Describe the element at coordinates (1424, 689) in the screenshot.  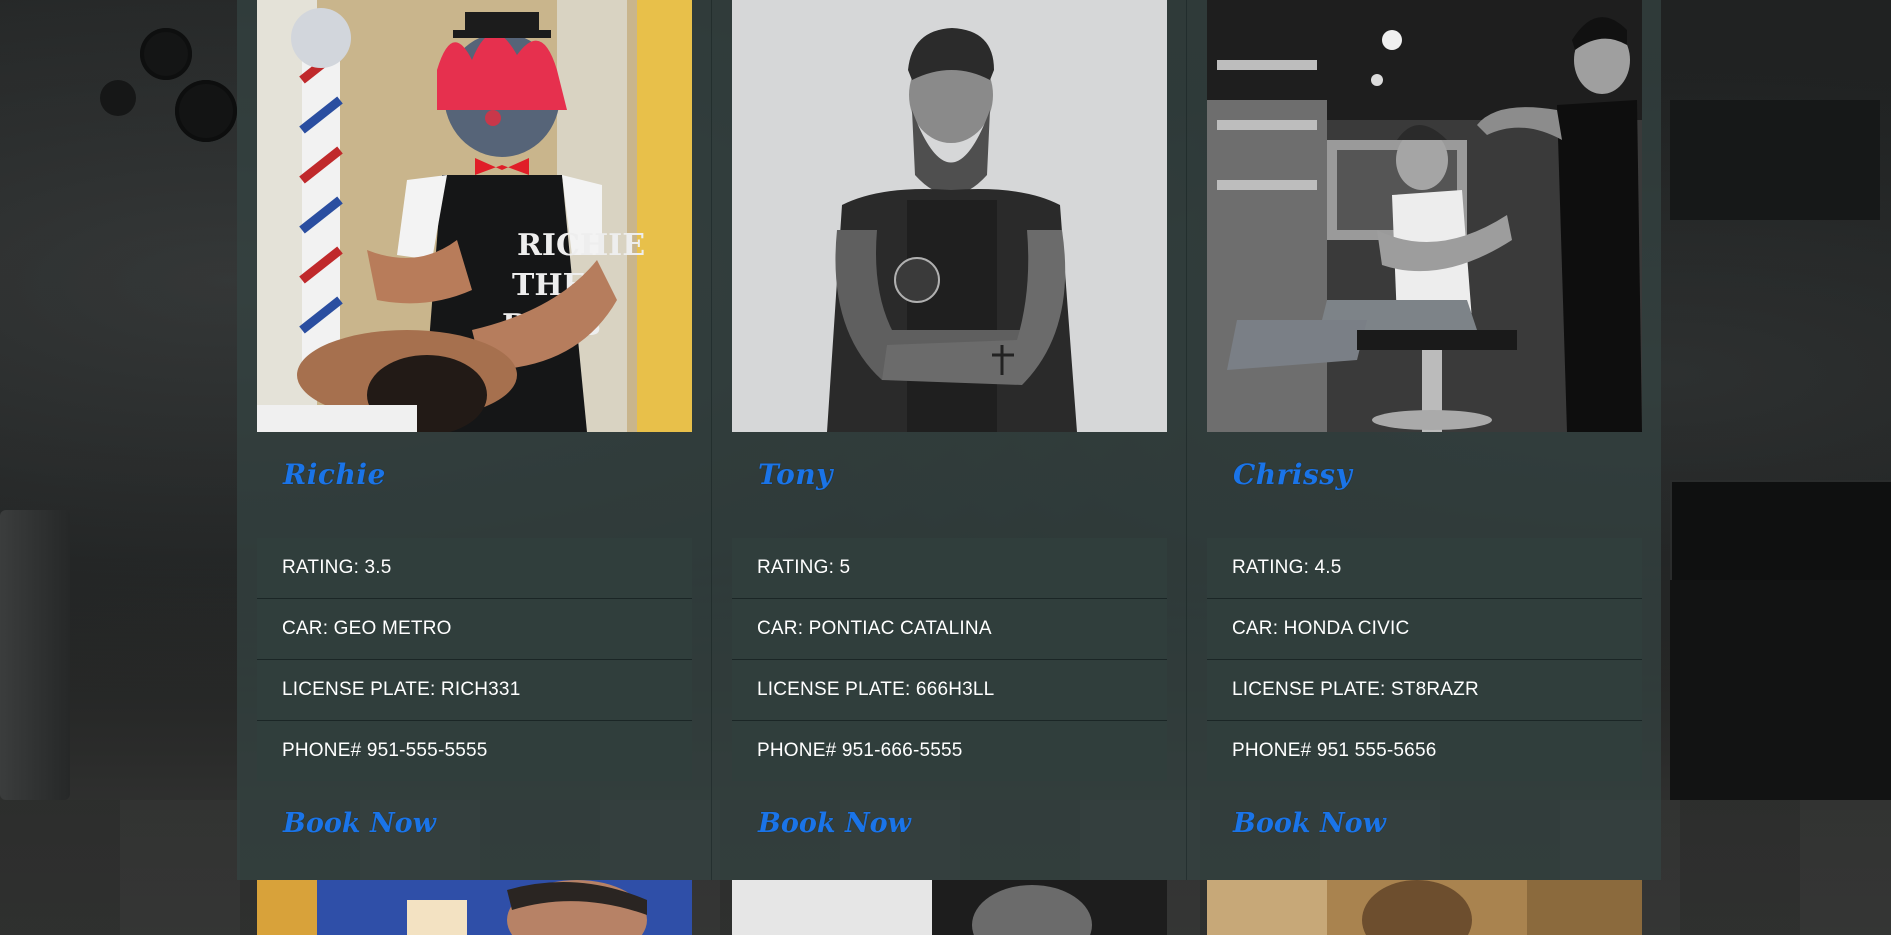
I see `barber-license-plate: LICENSE PLATE: ST8RAZR` at that location.